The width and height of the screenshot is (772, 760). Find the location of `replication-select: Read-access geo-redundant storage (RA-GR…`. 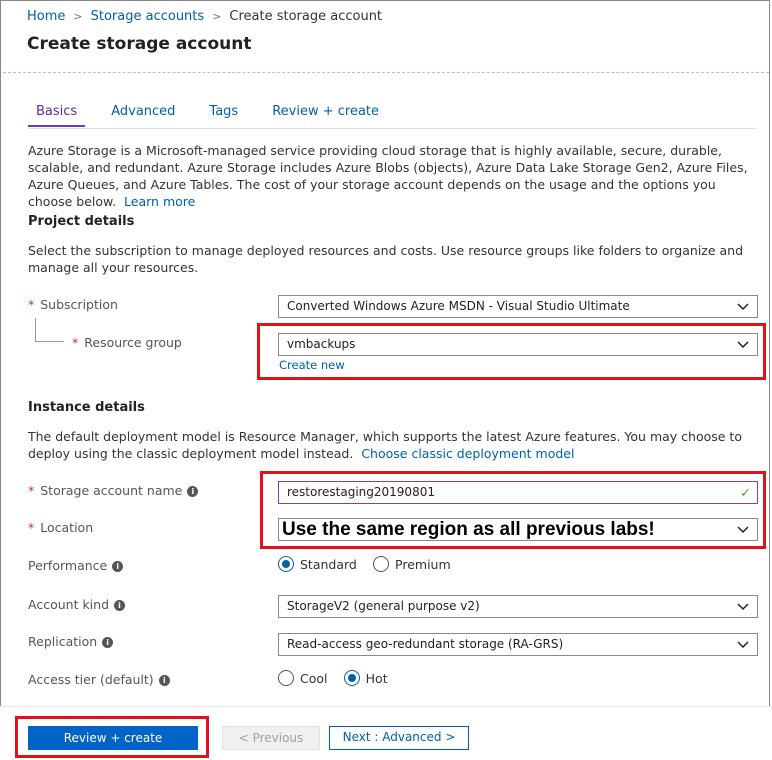

replication-select: Read-access geo-redundant storage (RA-GR… is located at coordinates (518, 644).